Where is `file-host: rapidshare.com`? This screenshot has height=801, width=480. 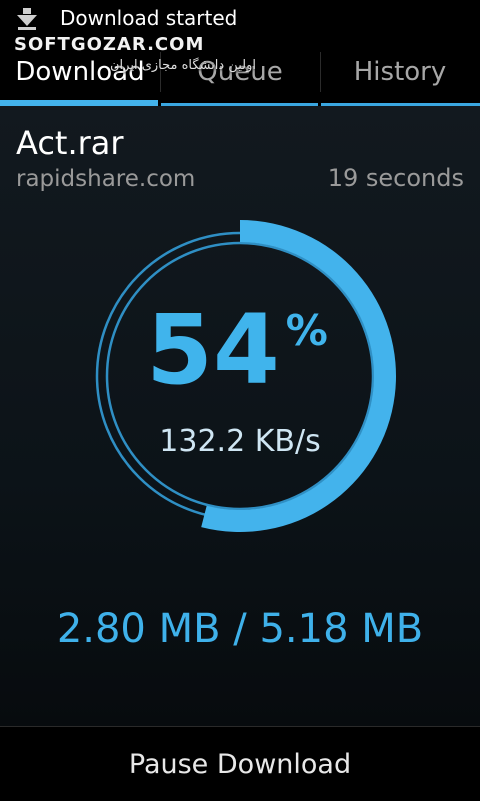 file-host: rapidshare.com is located at coordinates (106, 179).